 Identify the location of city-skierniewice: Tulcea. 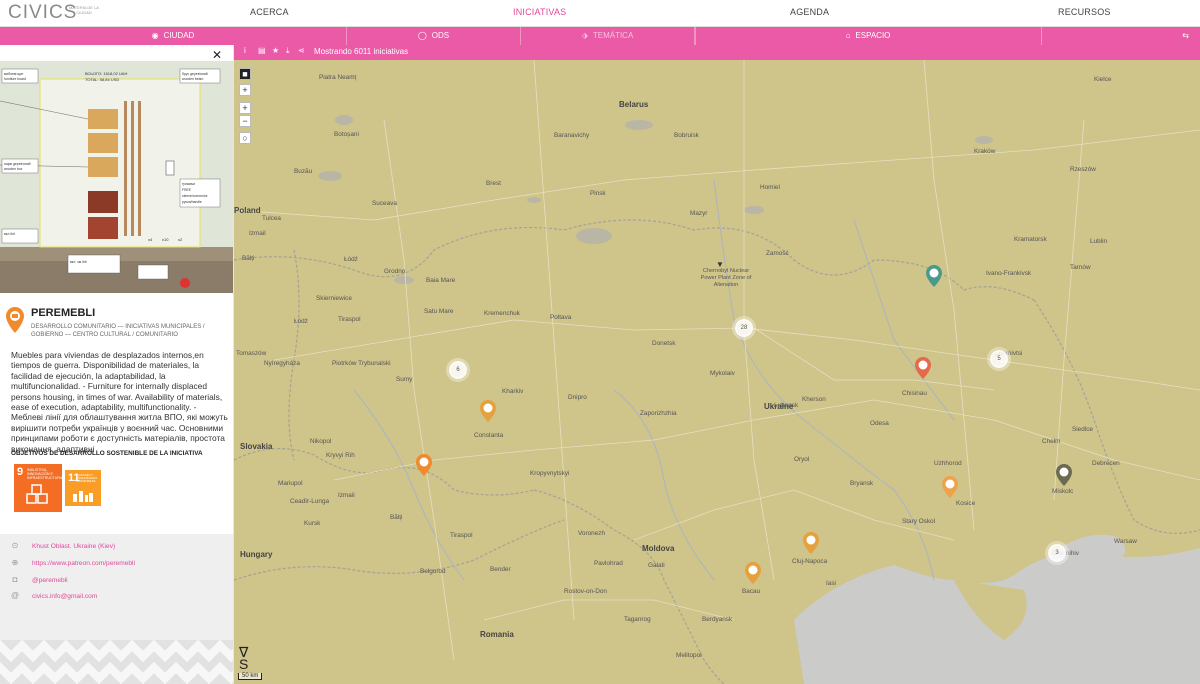
(271, 218).